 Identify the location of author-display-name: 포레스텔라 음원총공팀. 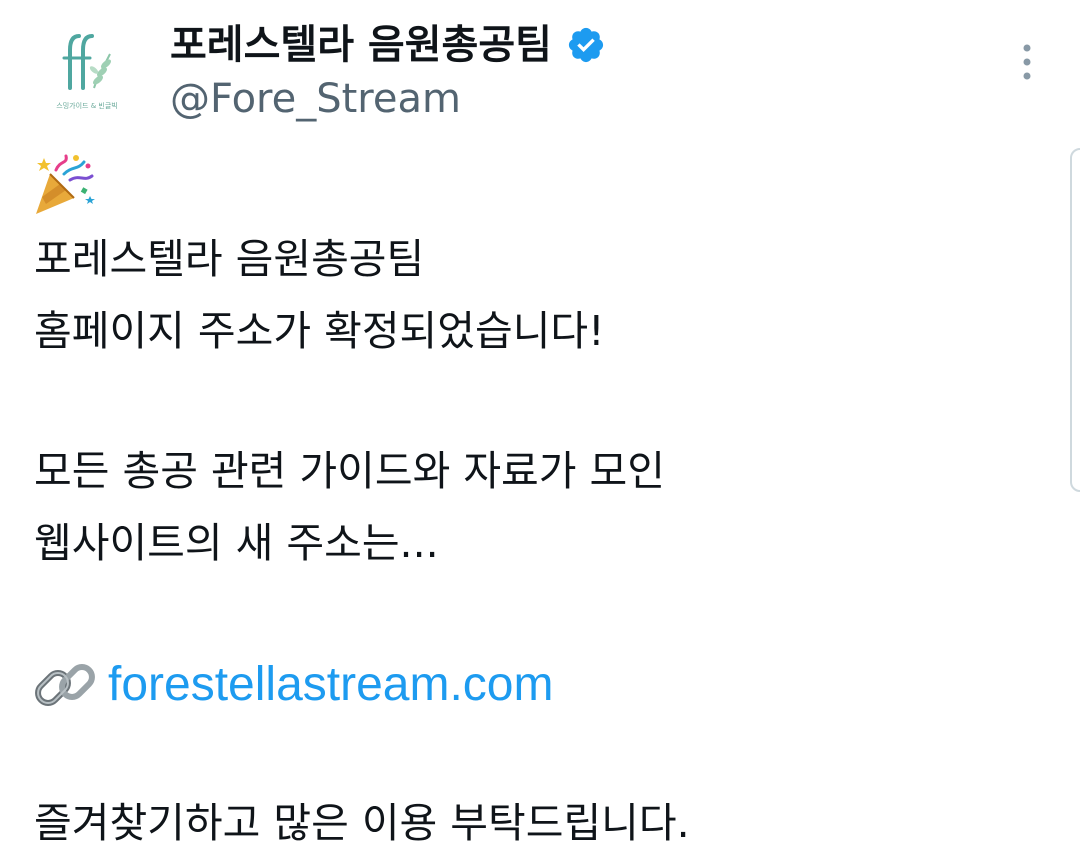
(388, 45).